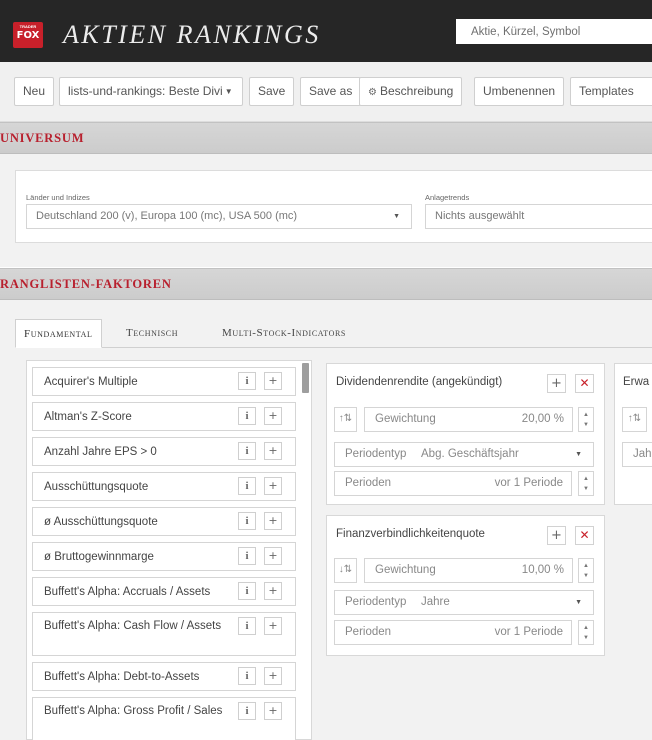 This screenshot has height=740, width=652. Describe the element at coordinates (368, 632) in the screenshot. I see `periods-label: Perioden` at that location.